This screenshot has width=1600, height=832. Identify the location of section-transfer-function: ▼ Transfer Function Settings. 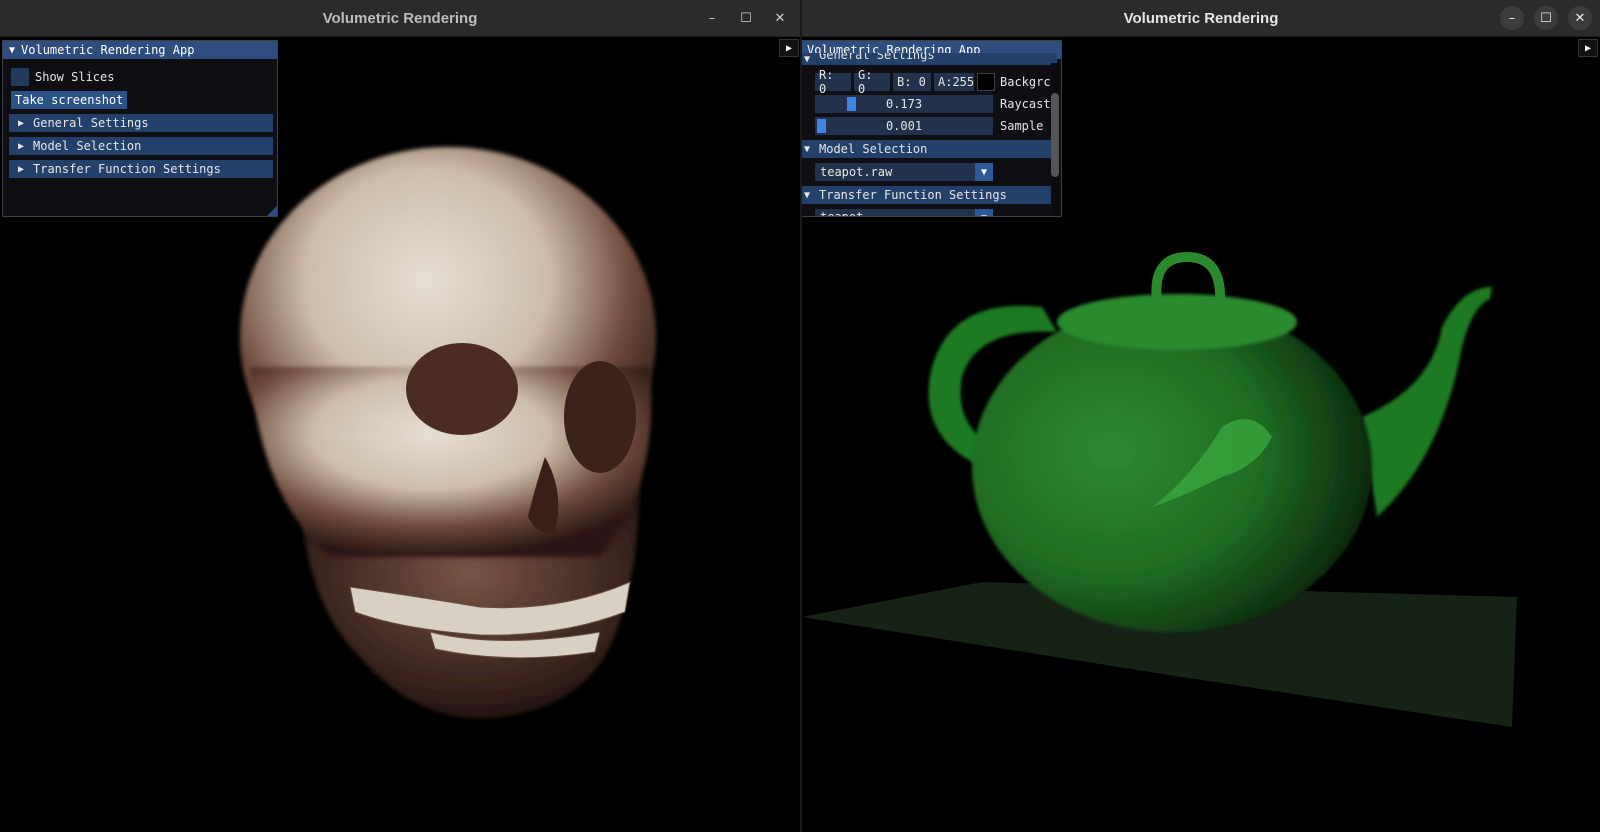
(929, 195).